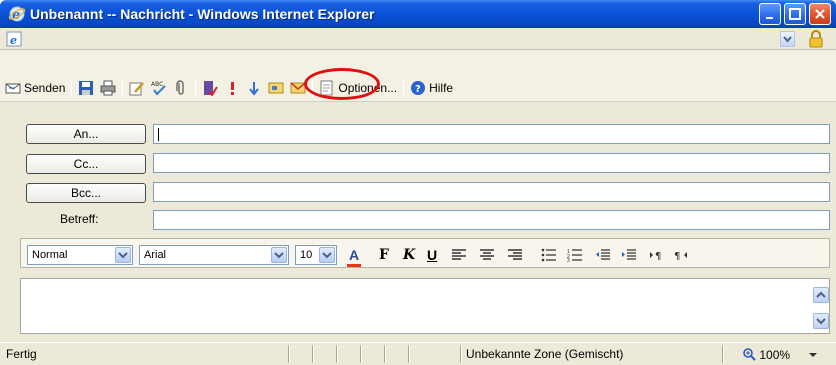 This screenshot has height=365, width=836. Describe the element at coordinates (13, 88) in the screenshot. I see `send-icon` at that location.